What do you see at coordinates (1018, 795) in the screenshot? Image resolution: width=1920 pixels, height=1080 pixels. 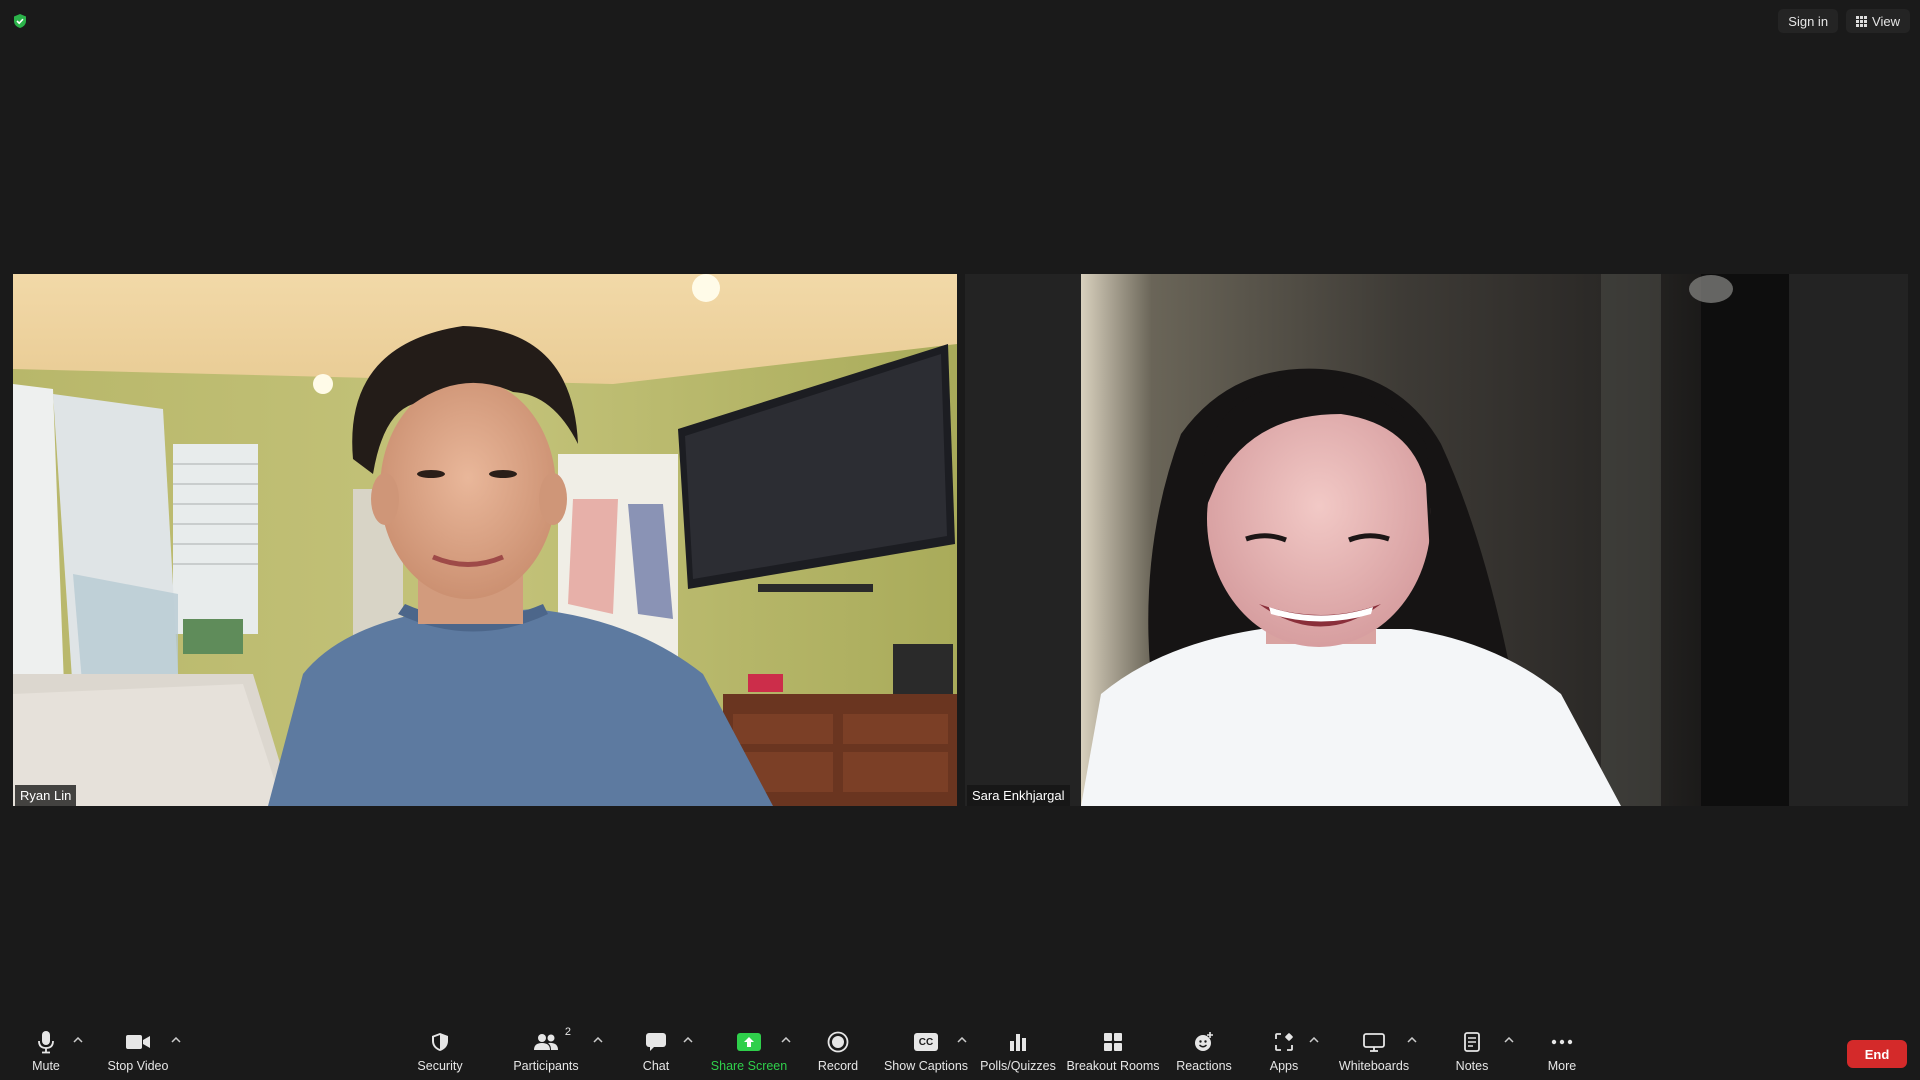 I see `participant-name-tag: Sara Enkhjargal` at bounding box center [1018, 795].